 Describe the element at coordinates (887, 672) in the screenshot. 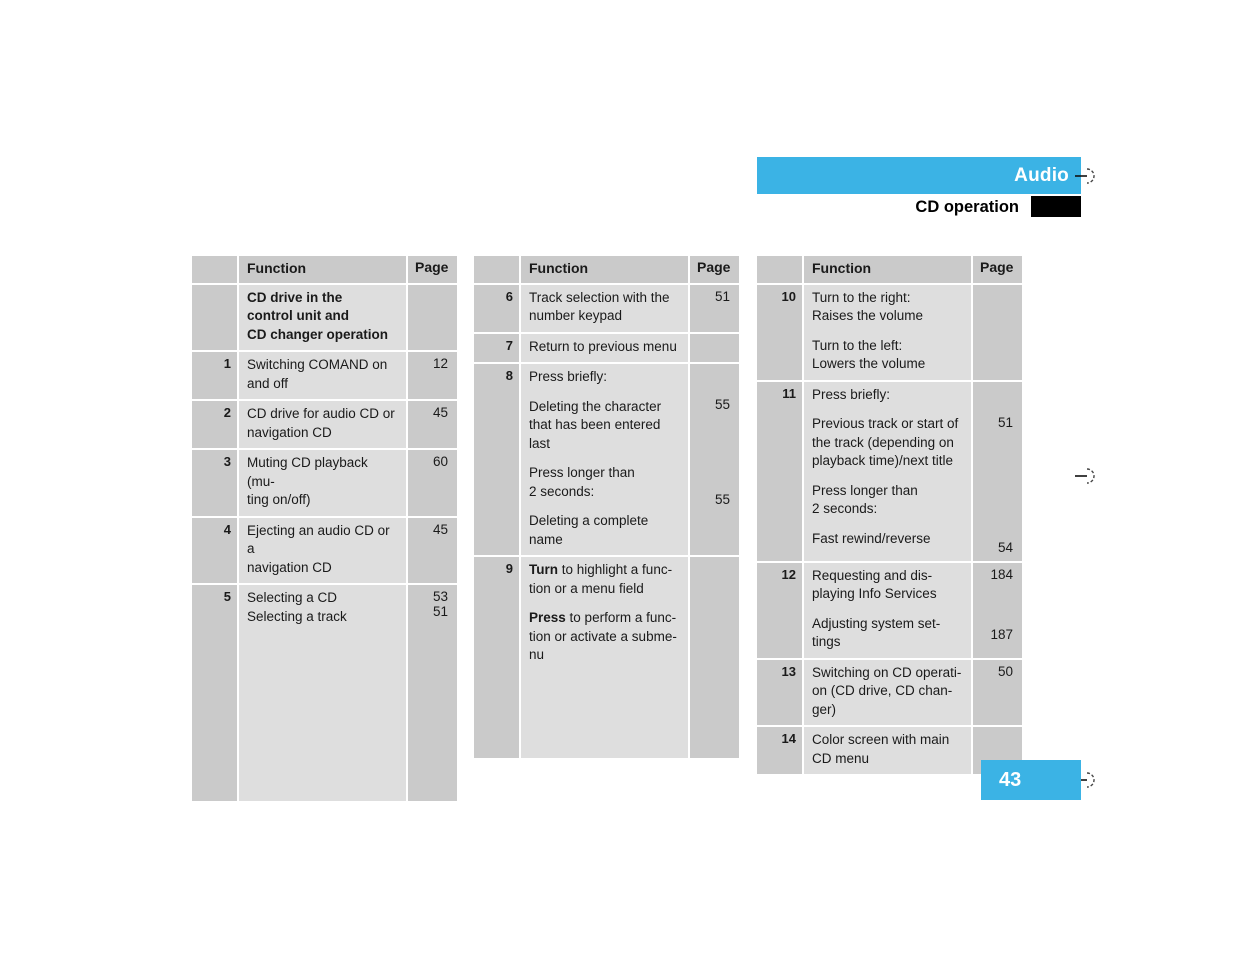

I see `function-line: Switching on CD operati-` at that location.